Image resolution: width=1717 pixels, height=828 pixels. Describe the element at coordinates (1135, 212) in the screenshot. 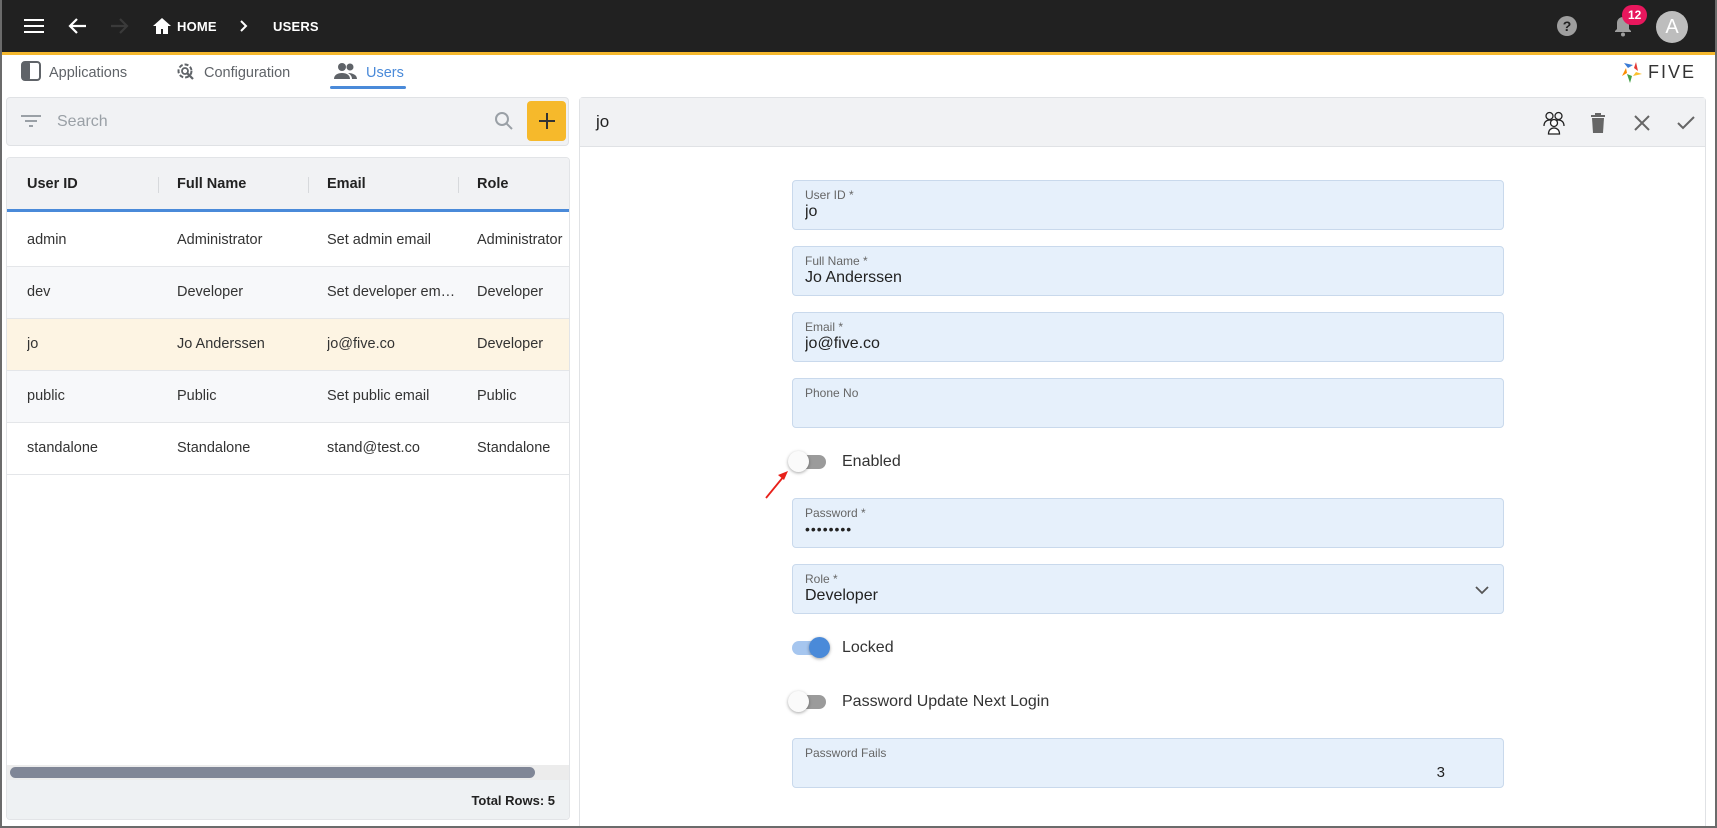

I see `user-id-input` at that location.